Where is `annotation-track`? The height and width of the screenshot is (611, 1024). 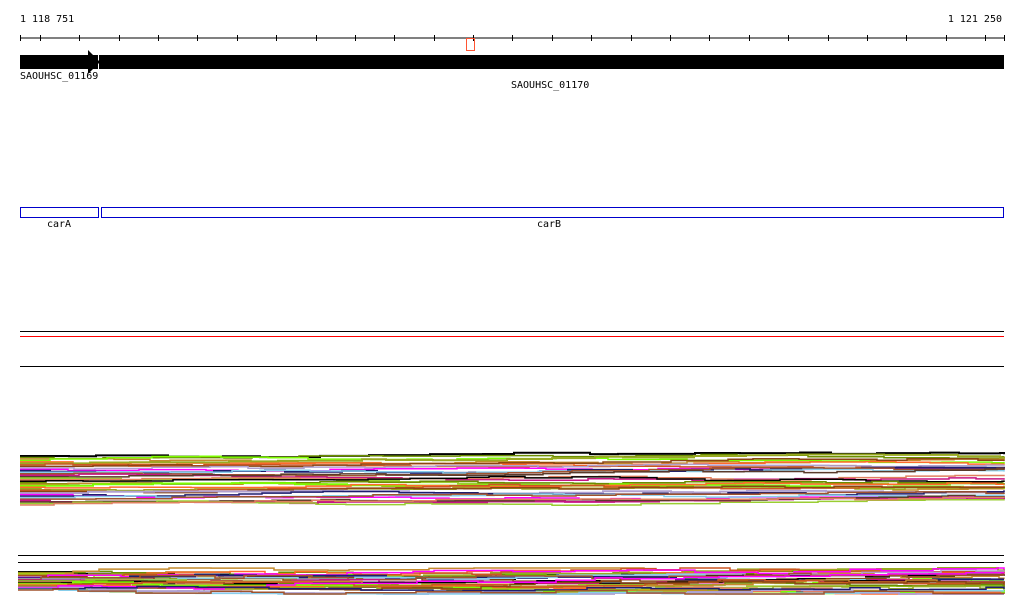 annotation-track is located at coordinates (512, 212).